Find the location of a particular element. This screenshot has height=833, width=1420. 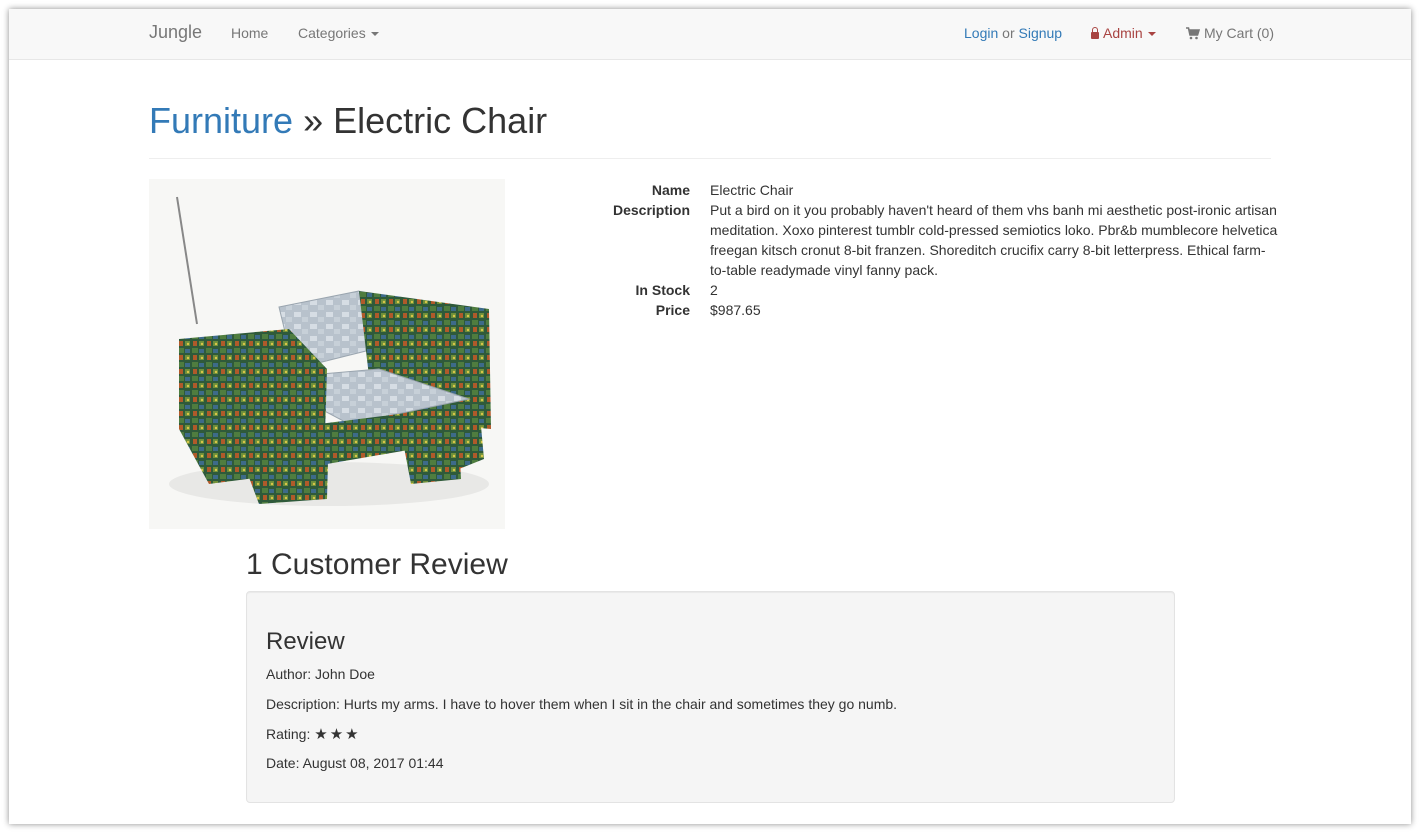

name-label: Name is located at coordinates (670, 190).